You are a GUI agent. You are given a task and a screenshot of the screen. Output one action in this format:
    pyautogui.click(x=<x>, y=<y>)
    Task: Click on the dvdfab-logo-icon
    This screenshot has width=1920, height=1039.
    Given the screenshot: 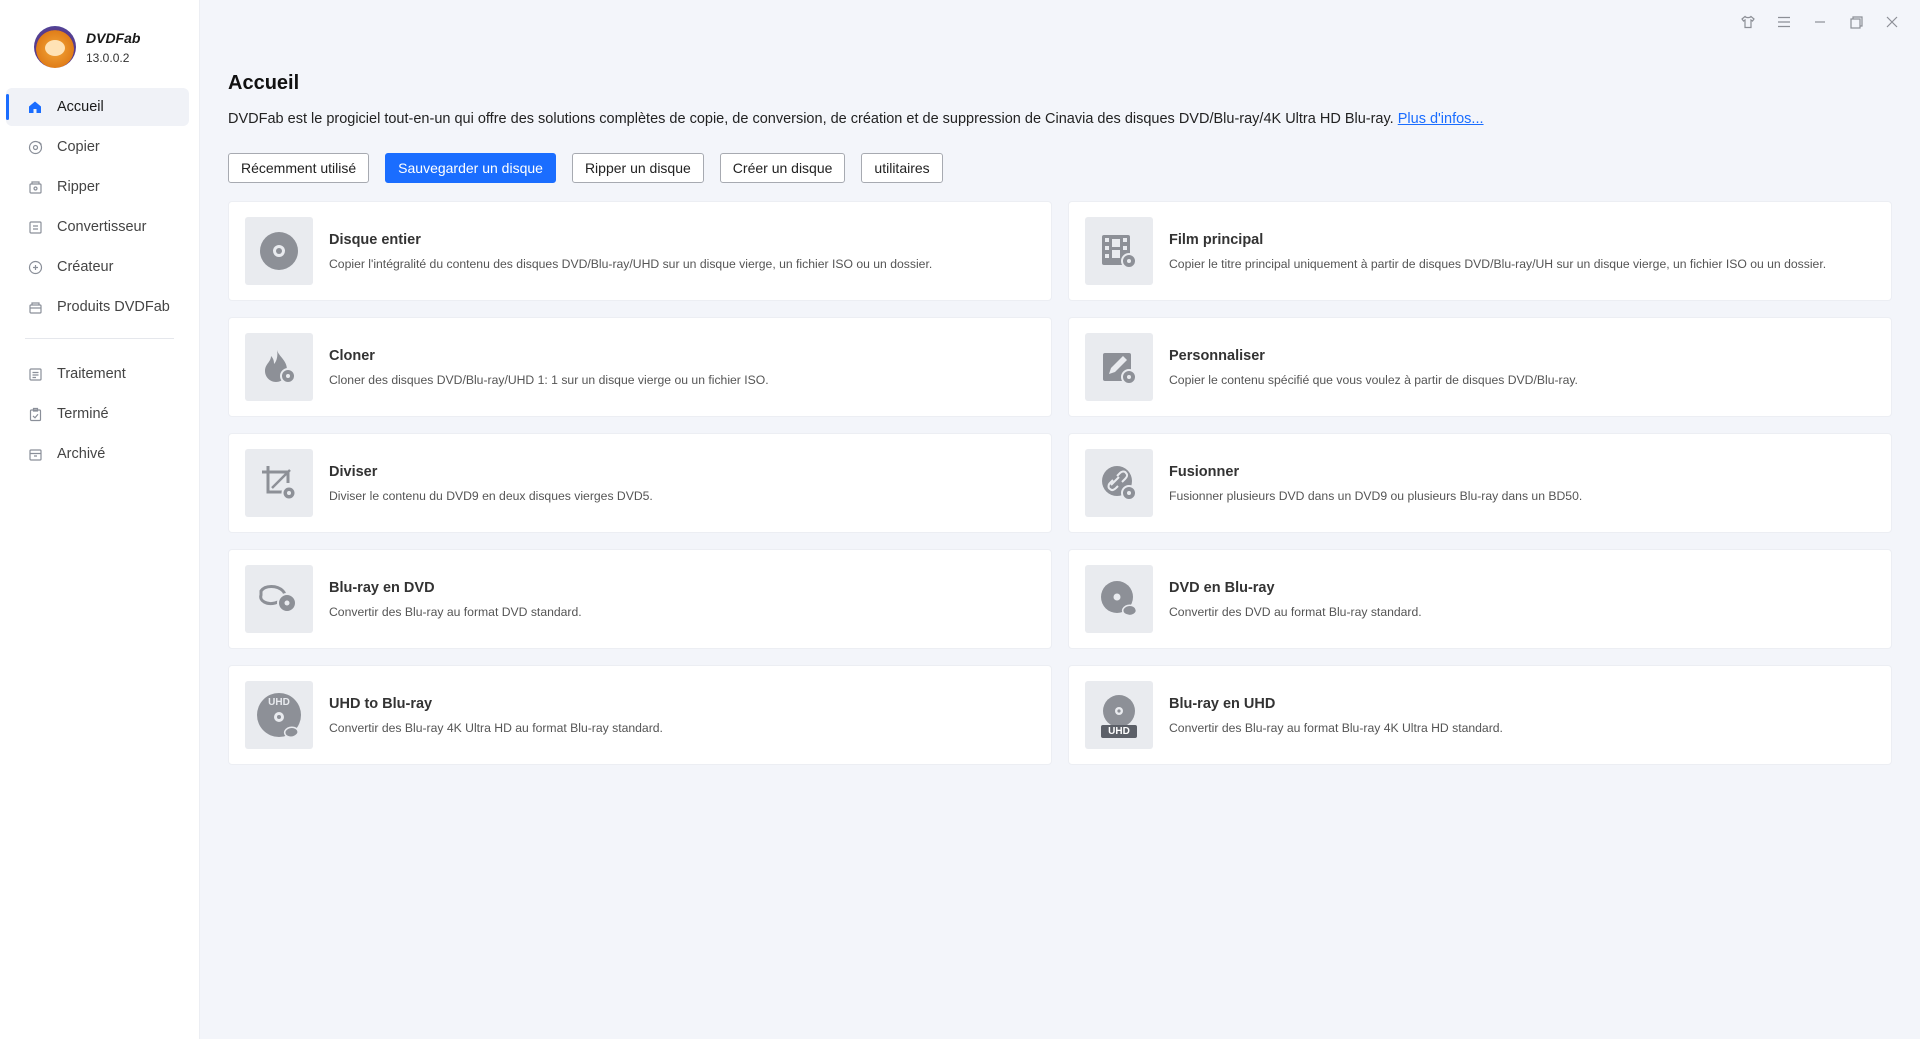 What is the action you would take?
    pyautogui.click(x=55, y=47)
    